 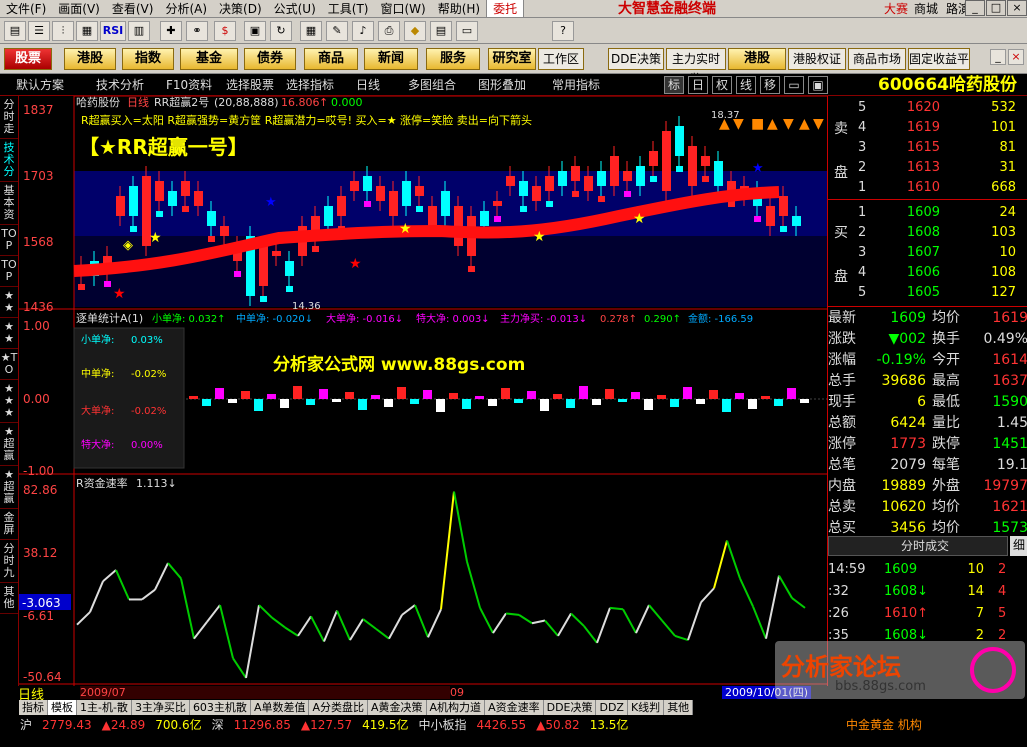 What do you see at coordinates (927, 188) in the screenshot?
I see `sell-row: 1 1610 668` at bounding box center [927, 188].